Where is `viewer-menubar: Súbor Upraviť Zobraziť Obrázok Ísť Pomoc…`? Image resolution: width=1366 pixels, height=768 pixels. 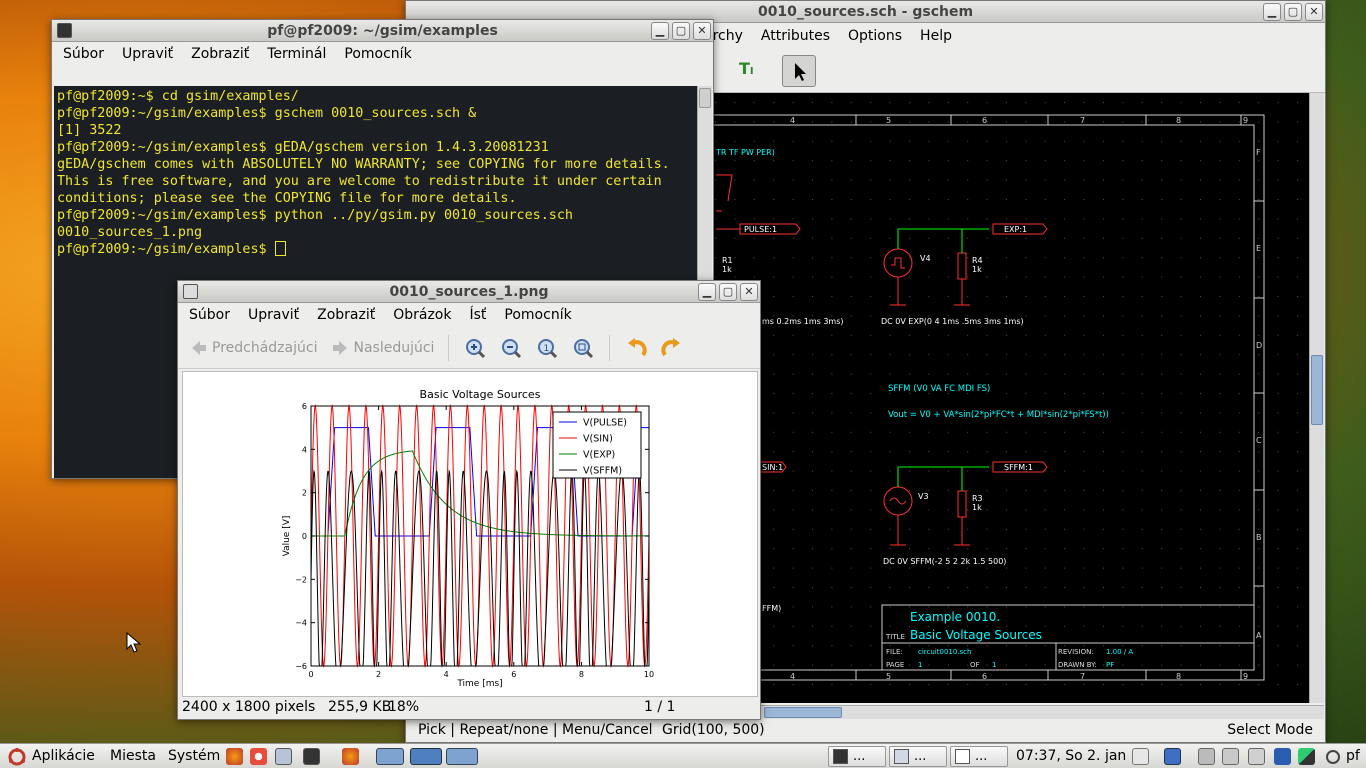
viewer-menubar: Súbor Upraviť Zobraziť Obrázok Ísť Pomoc… is located at coordinates (469, 315).